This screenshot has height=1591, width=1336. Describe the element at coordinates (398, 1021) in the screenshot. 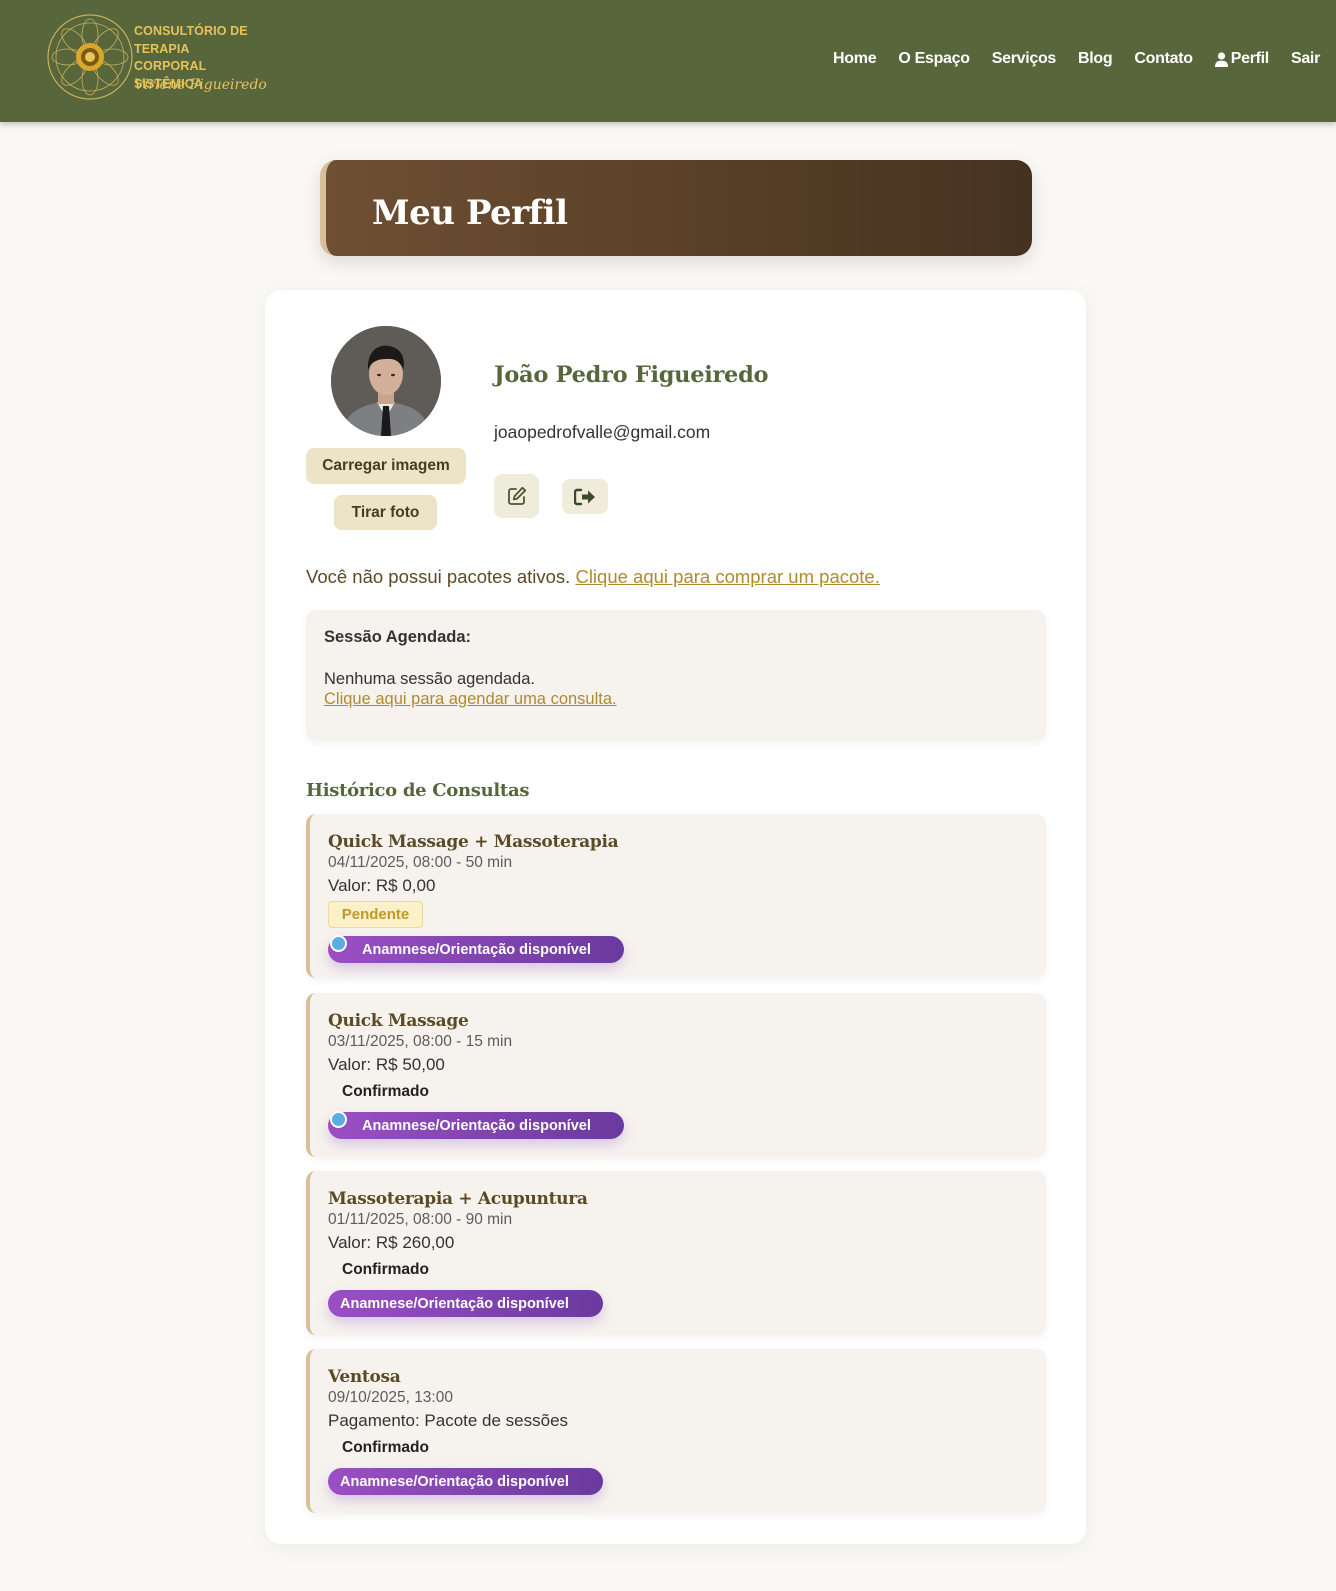

I see `history-service-name: Quick Massage` at that location.